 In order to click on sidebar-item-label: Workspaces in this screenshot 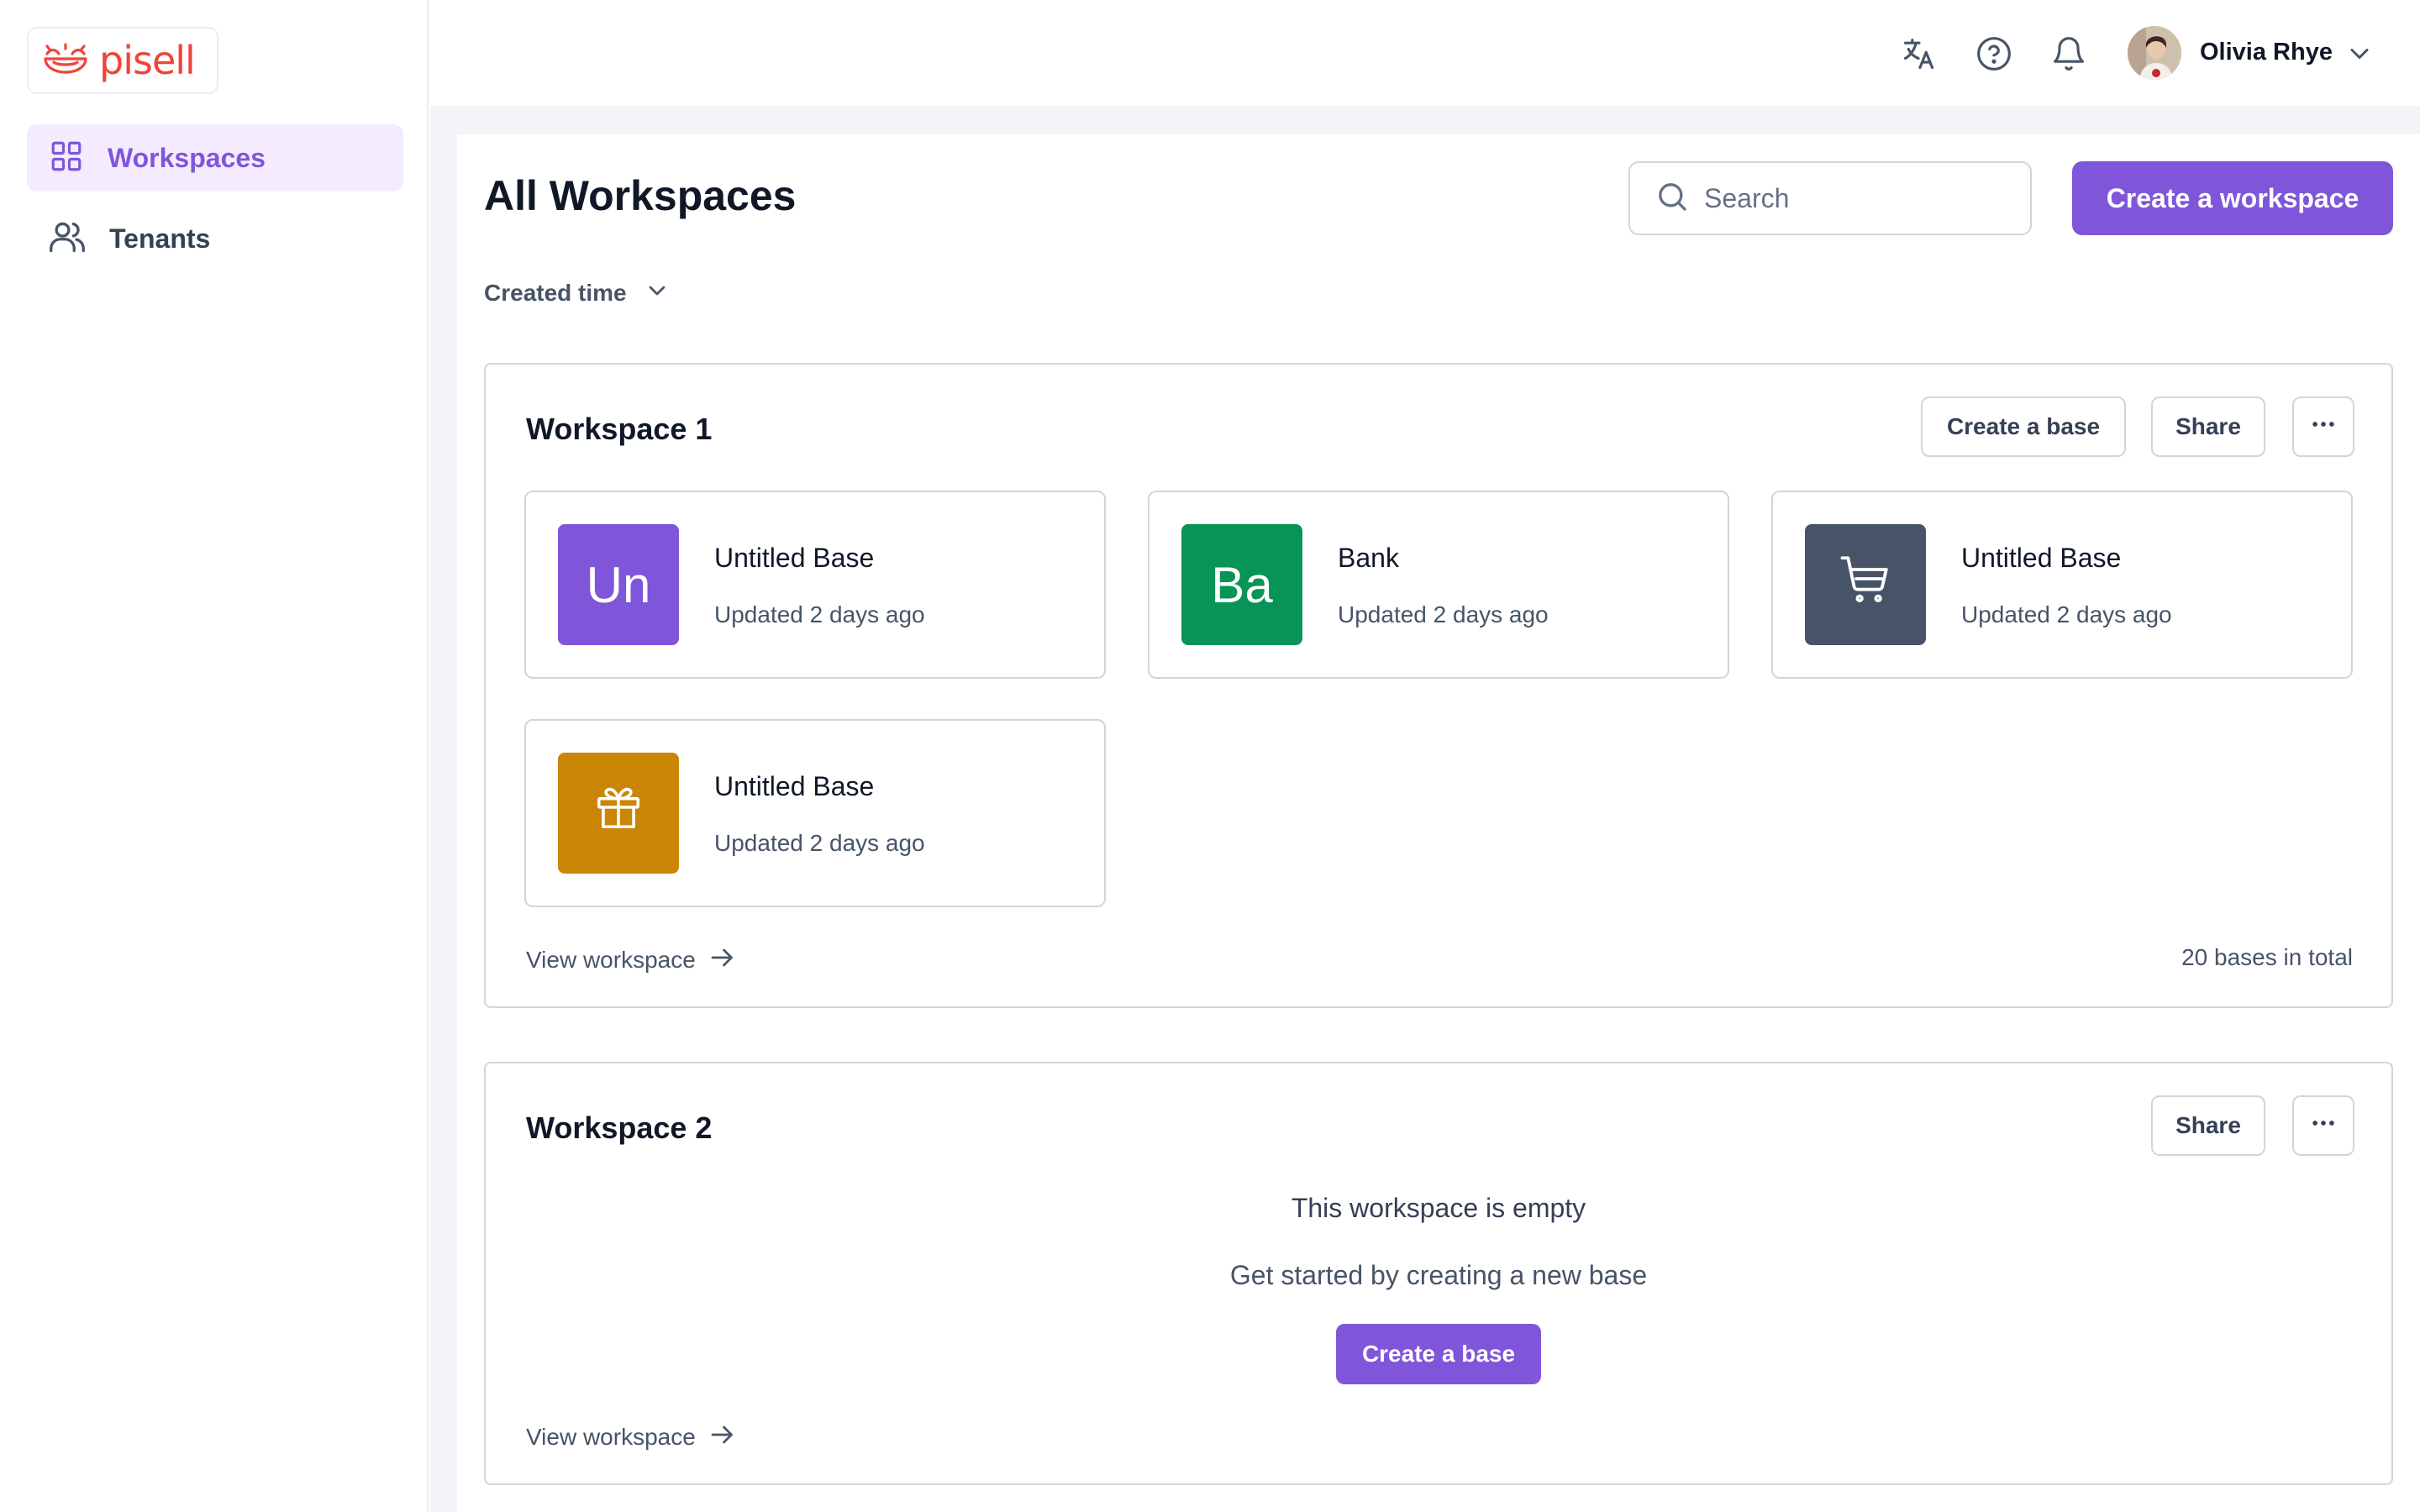, I will do `click(187, 157)`.